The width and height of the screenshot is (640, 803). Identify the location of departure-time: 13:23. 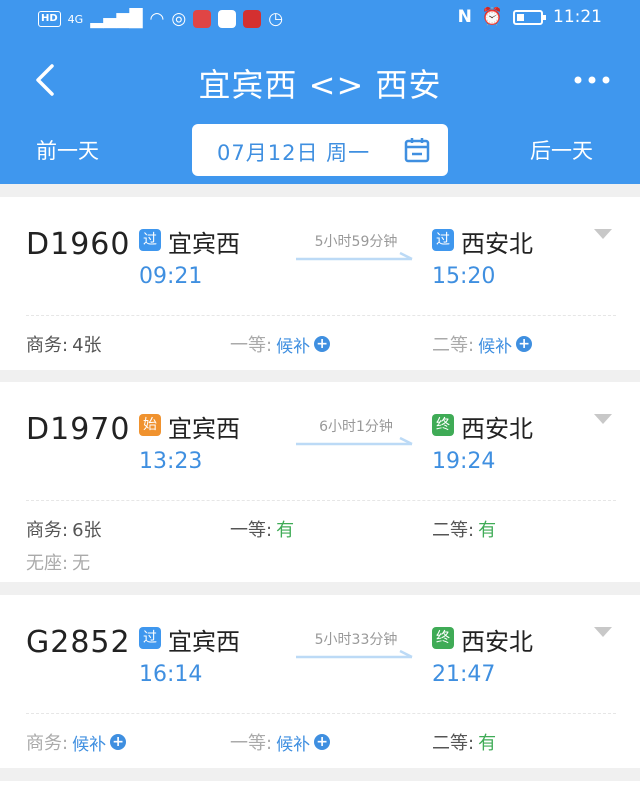
(171, 461).